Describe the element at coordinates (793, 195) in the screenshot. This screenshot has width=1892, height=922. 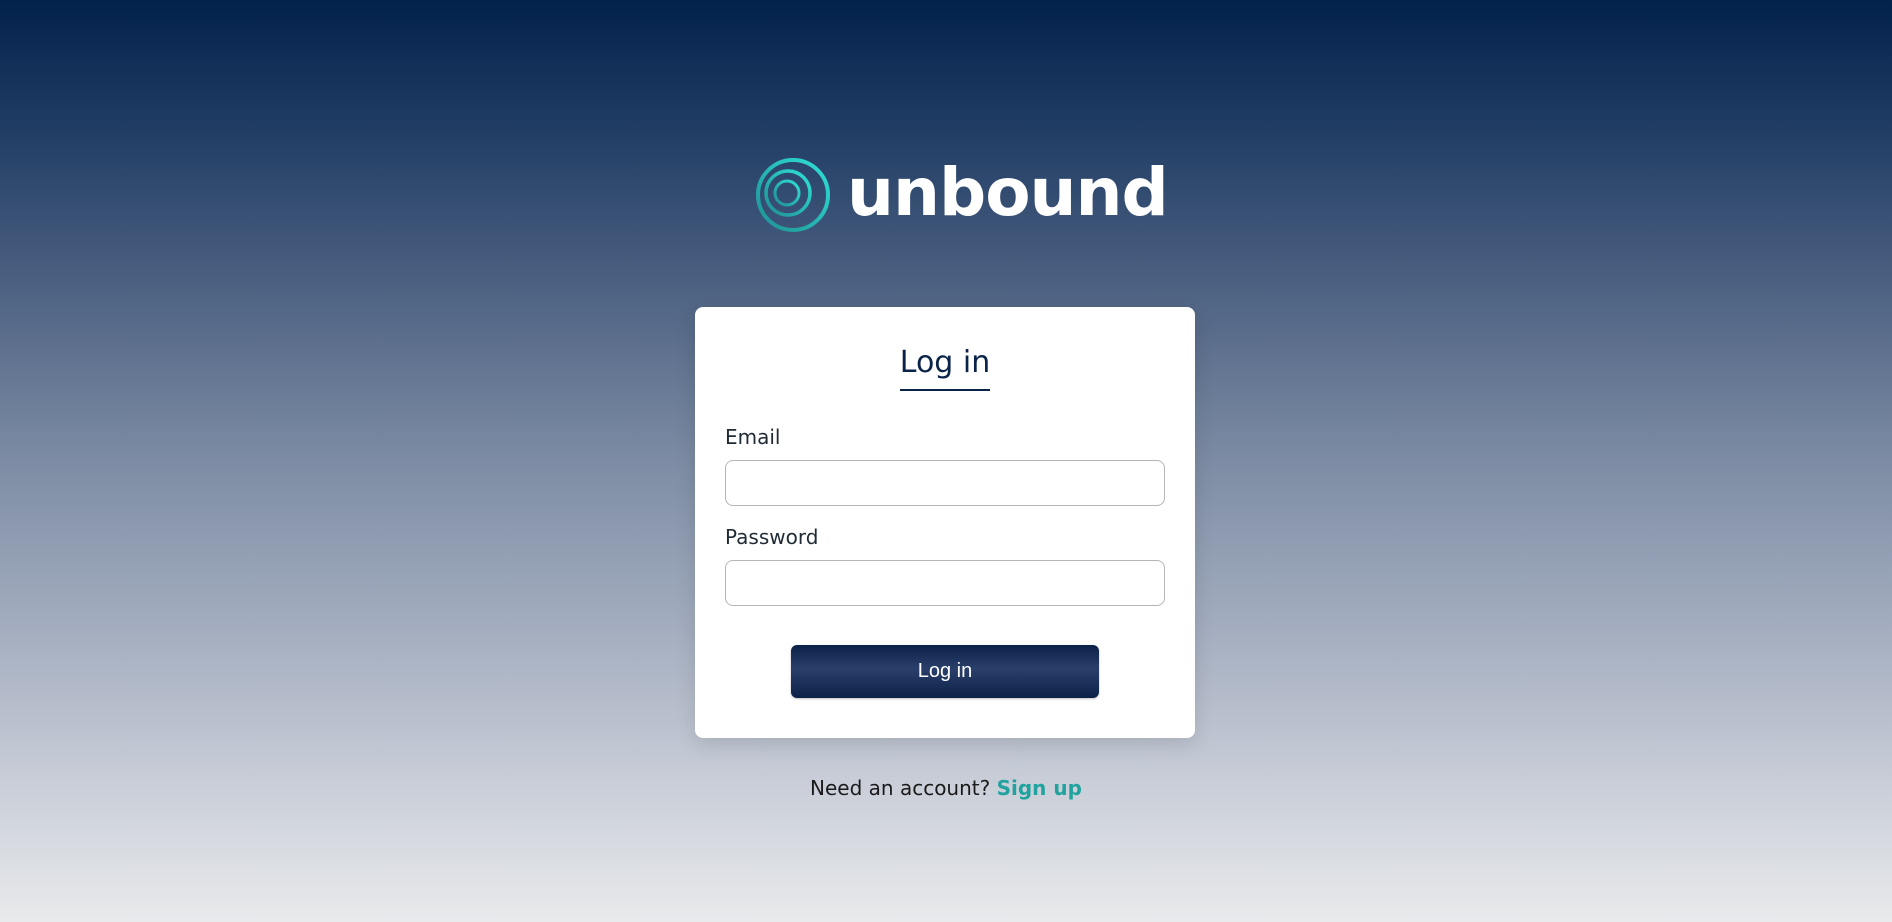
I see `unbound-logo-icon` at that location.